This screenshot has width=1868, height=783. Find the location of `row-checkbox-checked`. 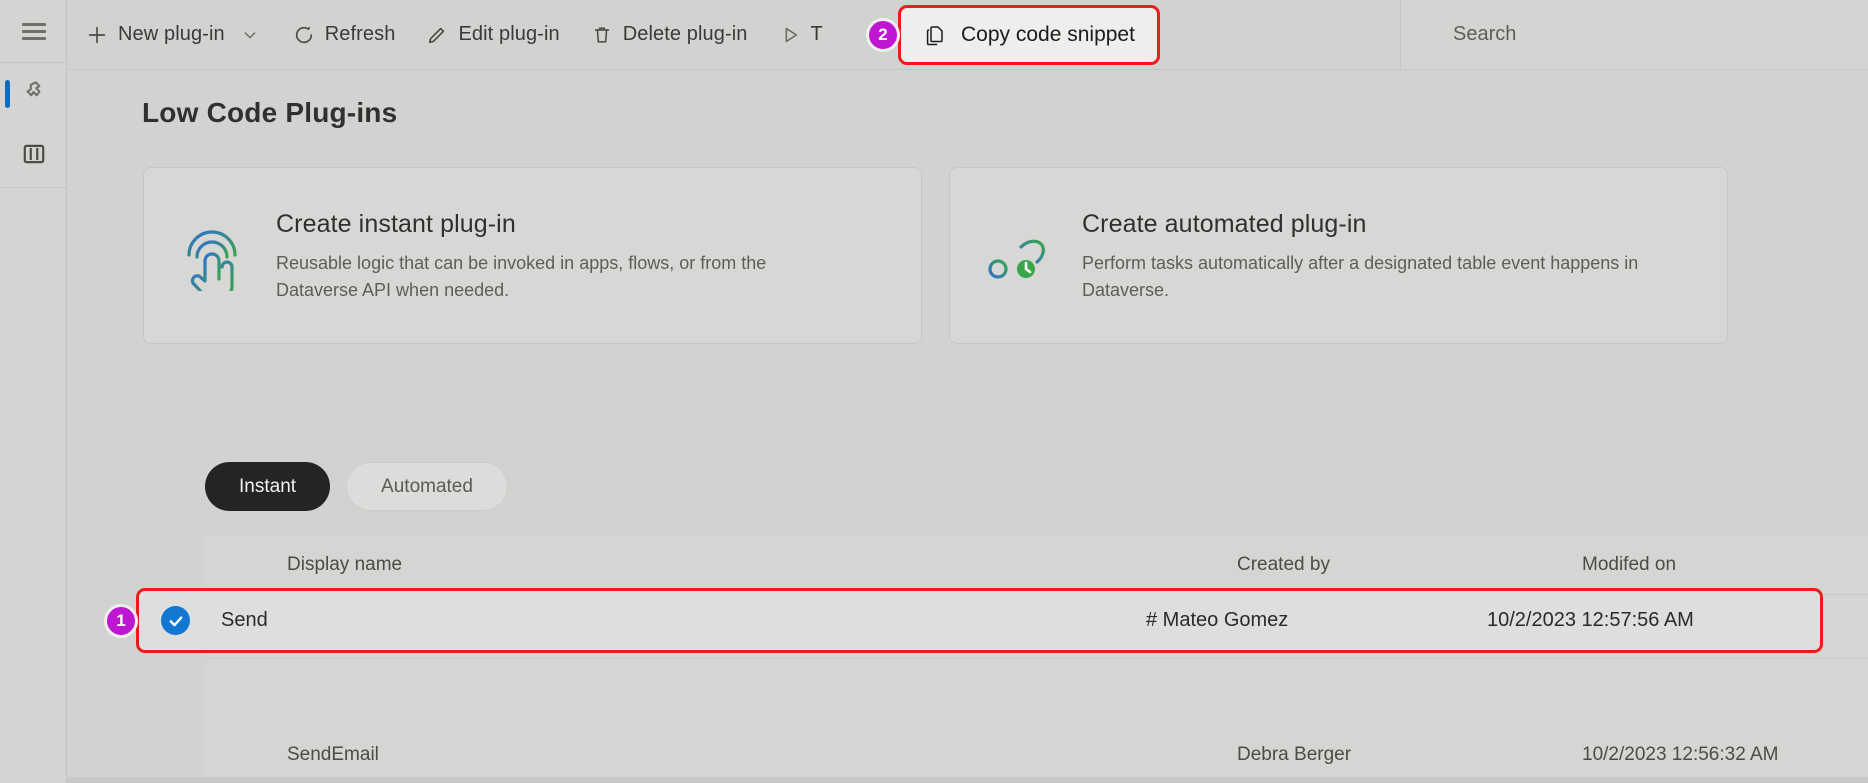

row-checkbox-checked is located at coordinates (175, 620).